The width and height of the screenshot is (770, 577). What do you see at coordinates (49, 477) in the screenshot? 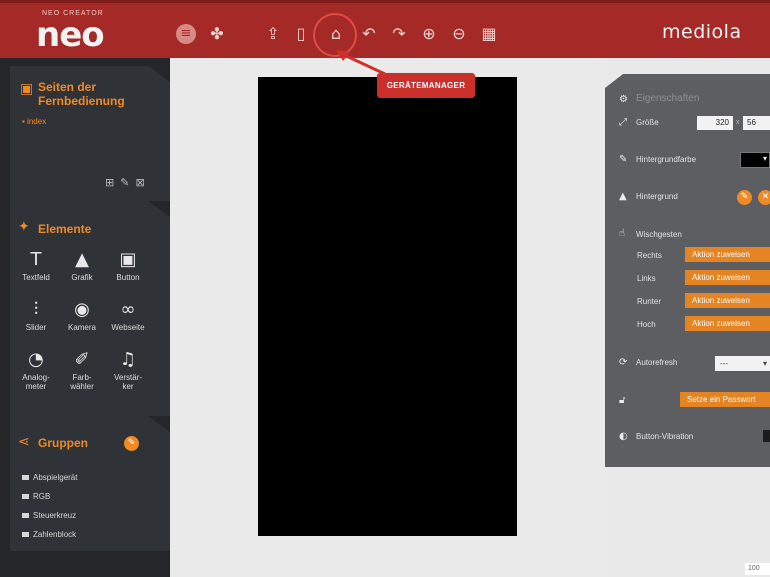
I see `group-item: Abspielgerät` at bounding box center [49, 477].